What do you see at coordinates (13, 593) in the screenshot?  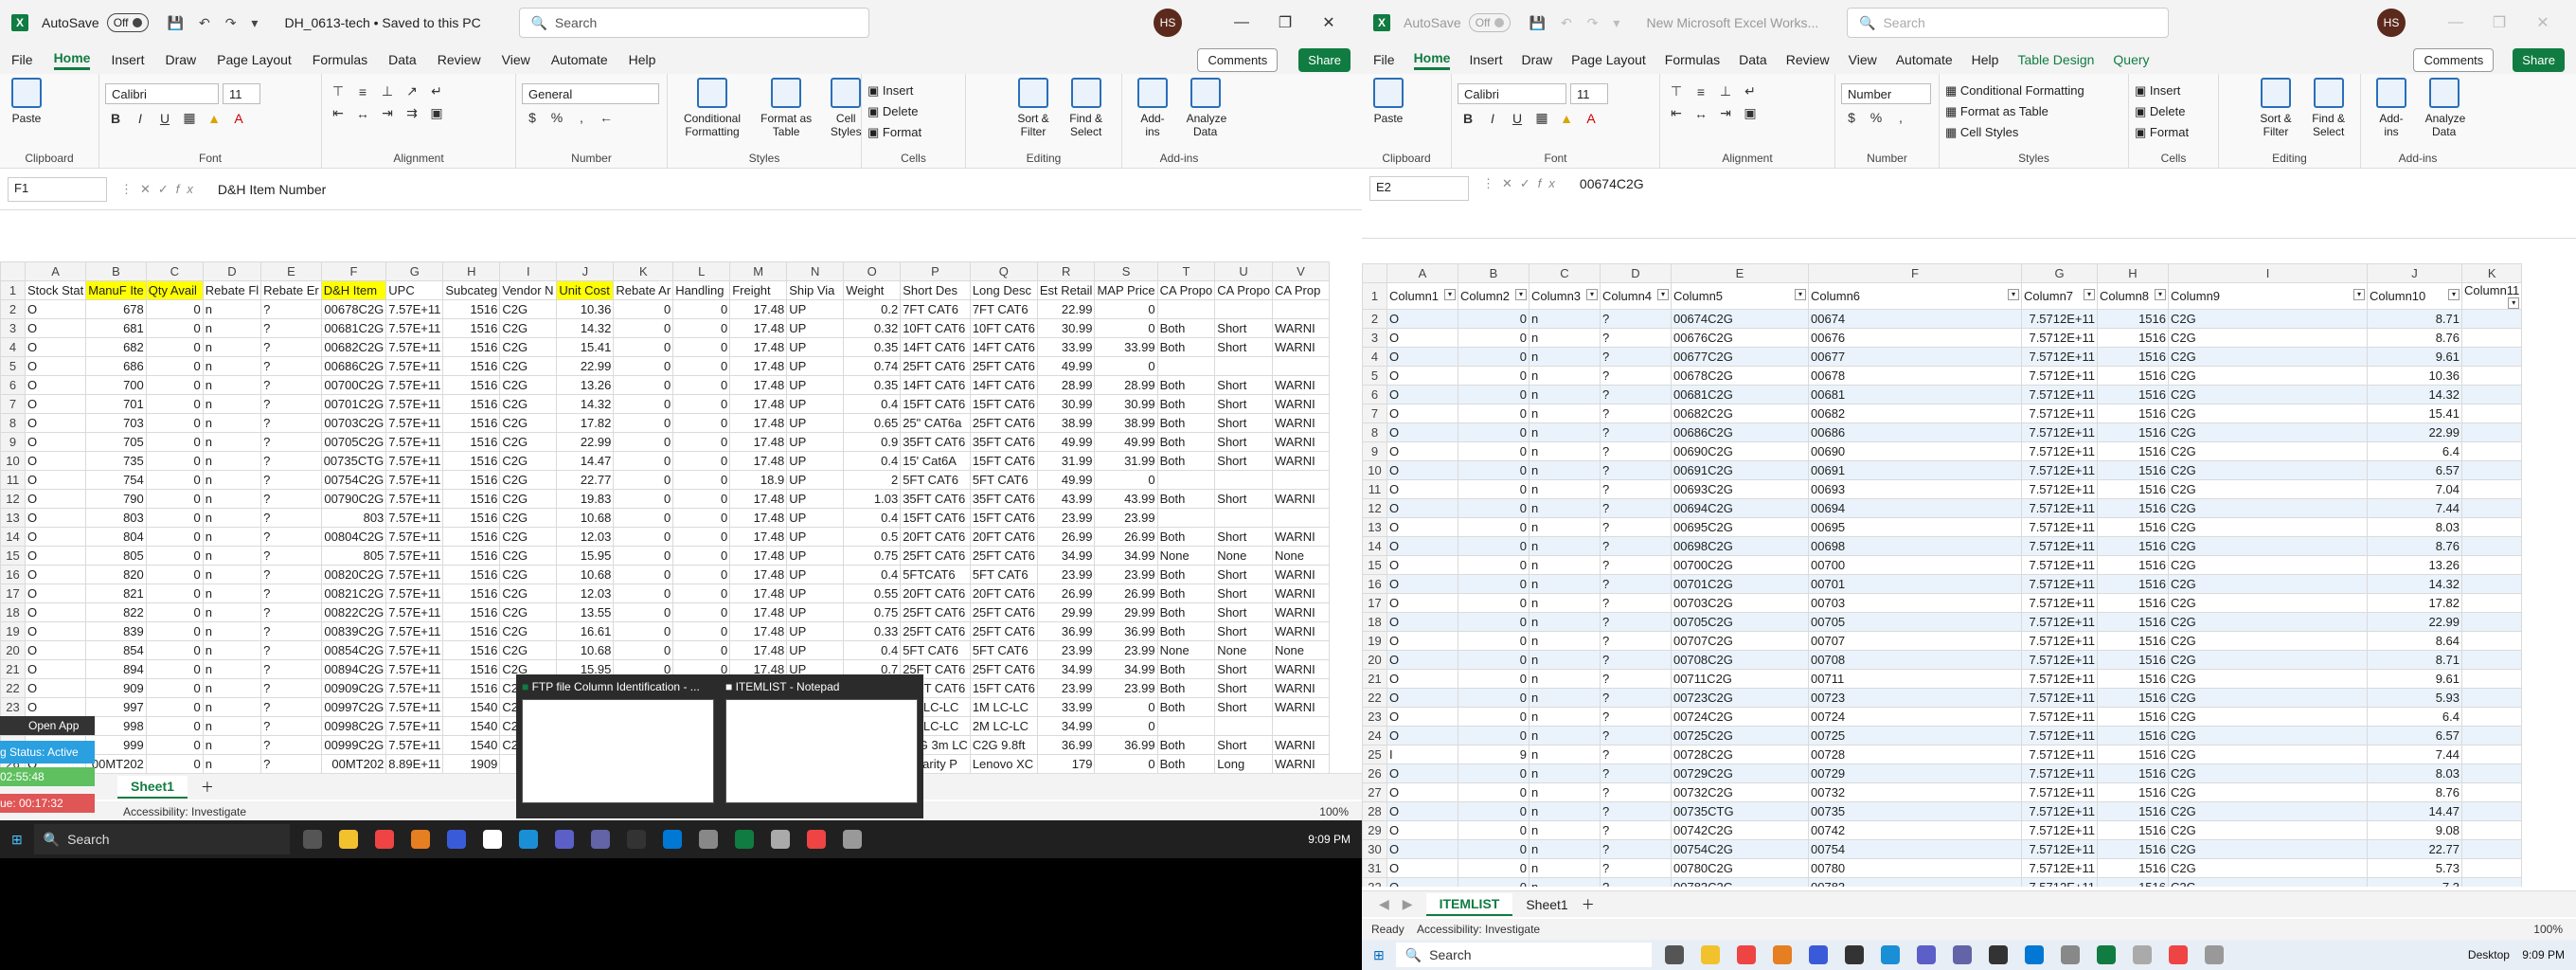 I see `row-header: 17` at bounding box center [13, 593].